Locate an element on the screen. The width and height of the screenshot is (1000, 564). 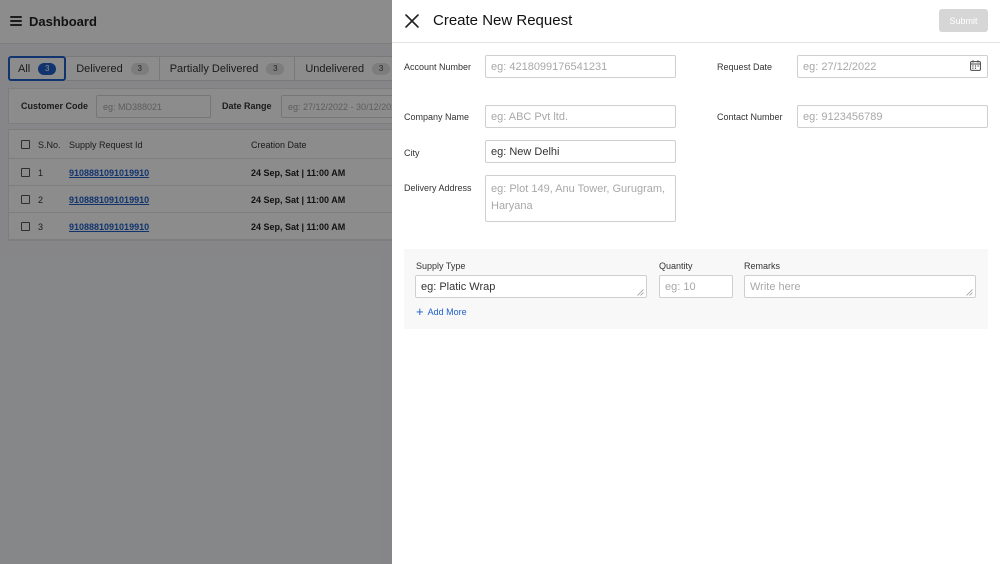
close-icon is located at coordinates (412, 21).